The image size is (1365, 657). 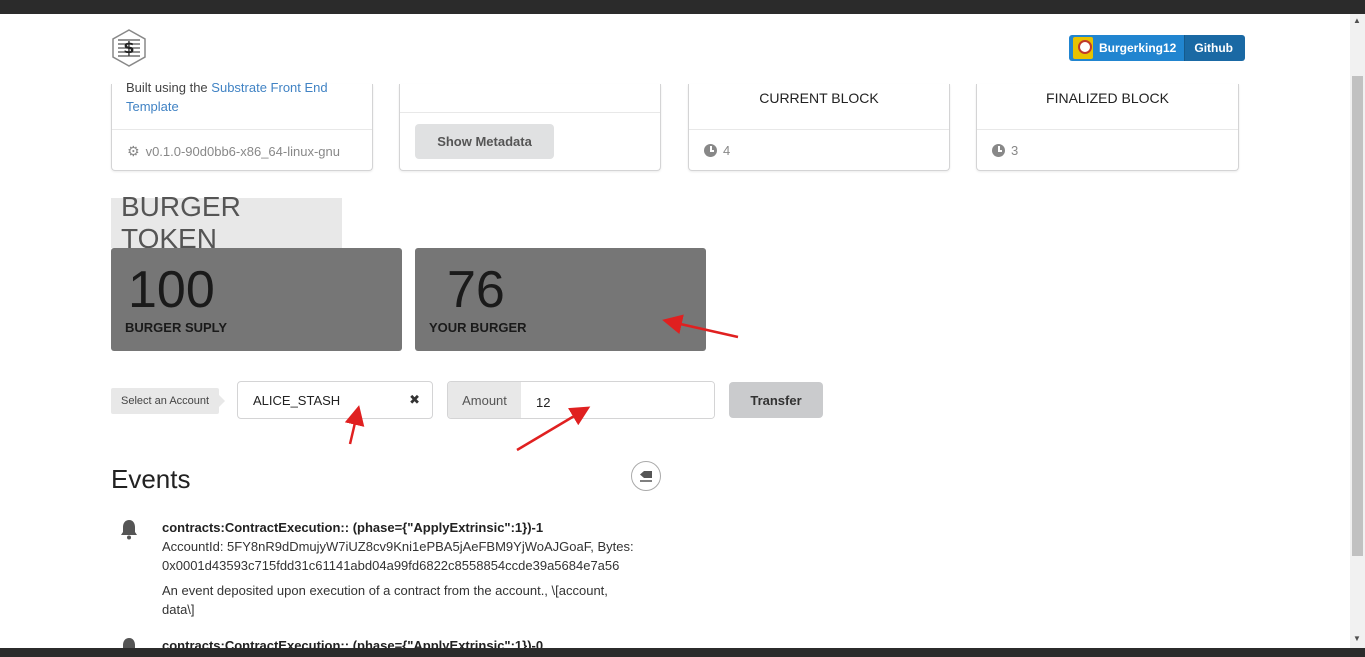 What do you see at coordinates (617, 400) in the screenshot?
I see `amount-input` at bounding box center [617, 400].